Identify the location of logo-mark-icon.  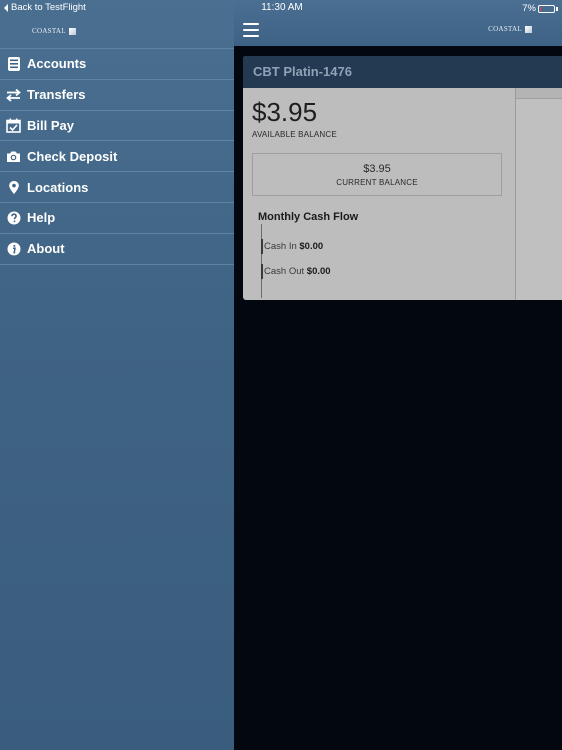
(72, 31).